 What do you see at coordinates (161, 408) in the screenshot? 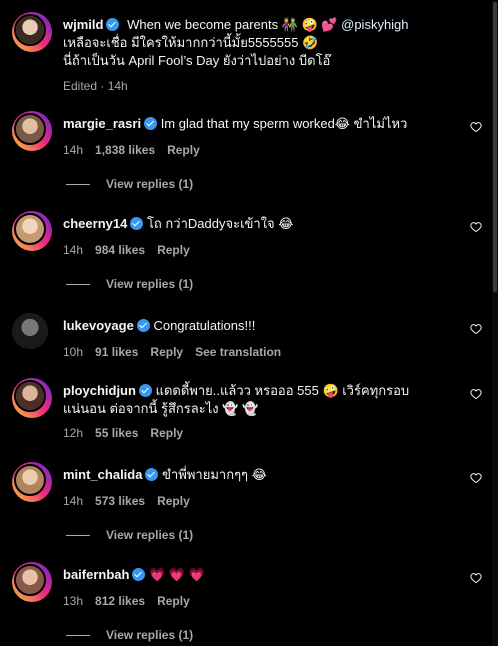
I see `comment-text-line2: แน่นอน ต่อจากนี้ รู้สึกรละไง 👻 👻` at bounding box center [161, 408].